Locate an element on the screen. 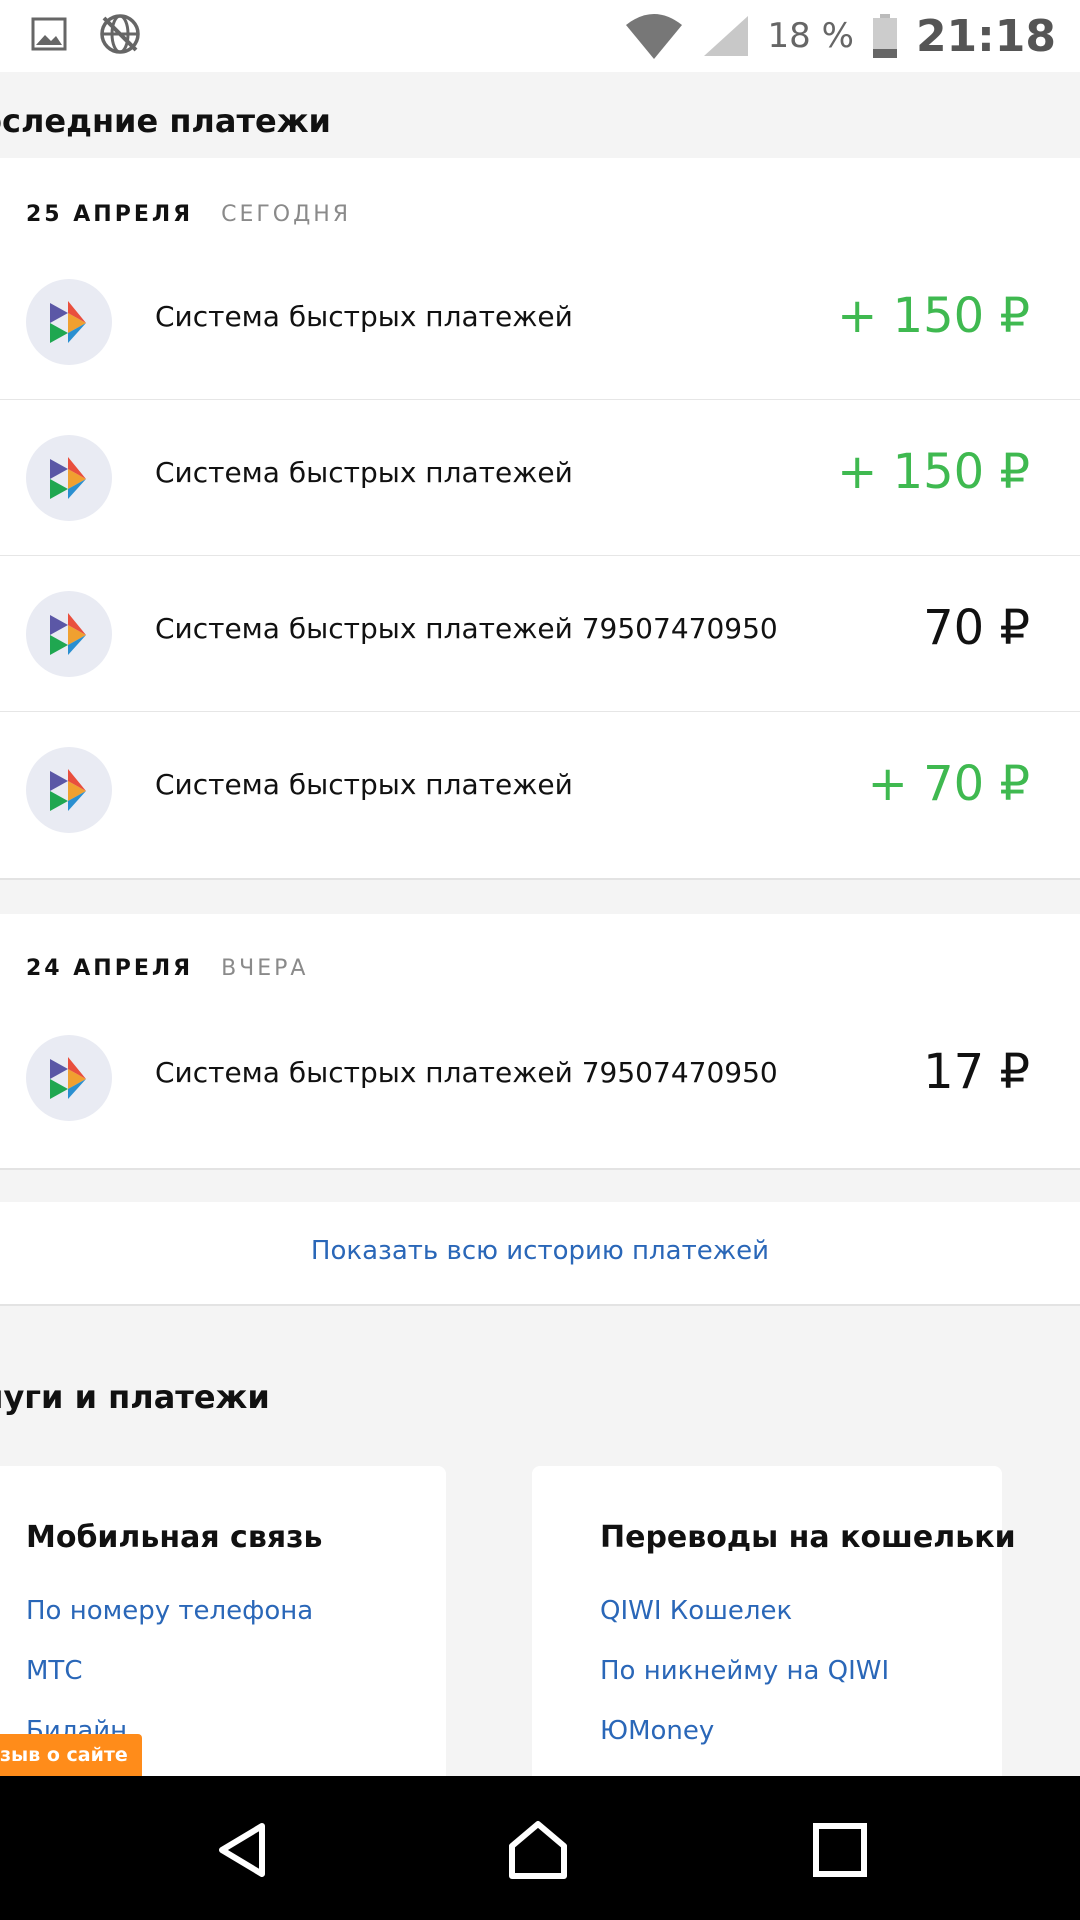 The width and height of the screenshot is (1080, 1920). image-icon is located at coordinates (49, 34).